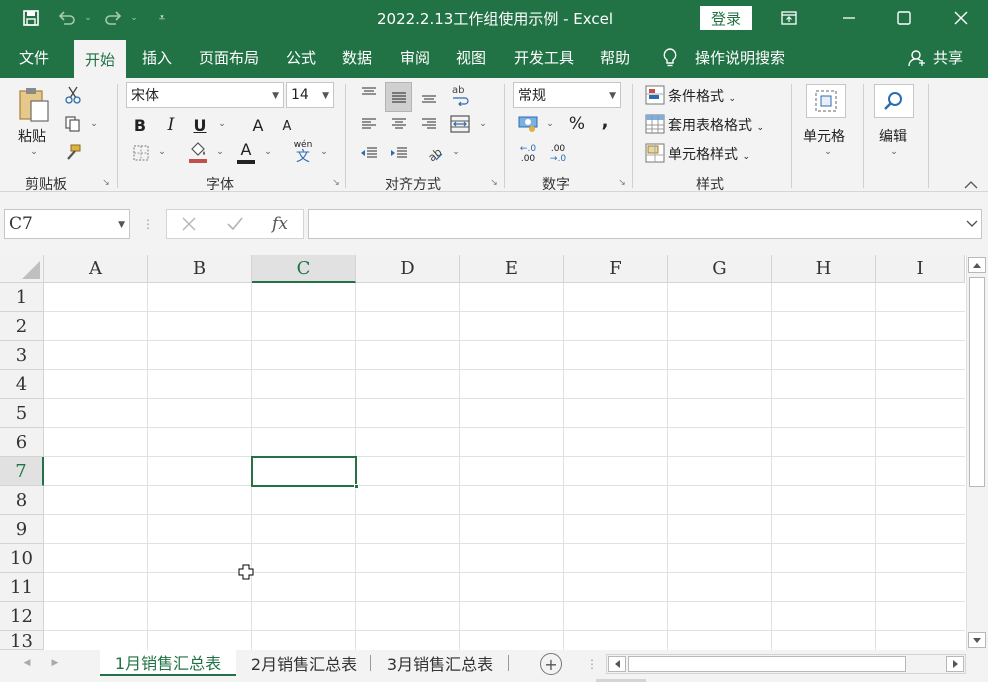 The image size is (988, 682). Describe the element at coordinates (558, 154) in the screenshot. I see `decrease-decimal-button: .00 →.0` at that location.